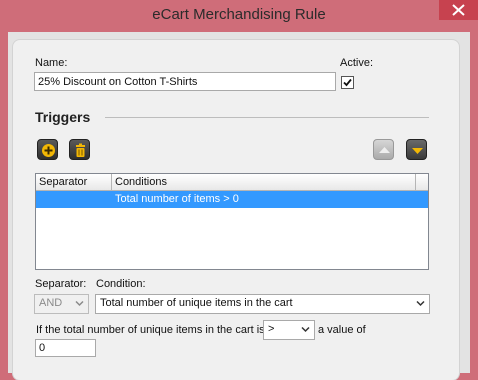 The width and height of the screenshot is (478, 380). Describe the element at coordinates (177, 199) in the screenshot. I see `row-condition-cell: Total number of items > 0` at that location.